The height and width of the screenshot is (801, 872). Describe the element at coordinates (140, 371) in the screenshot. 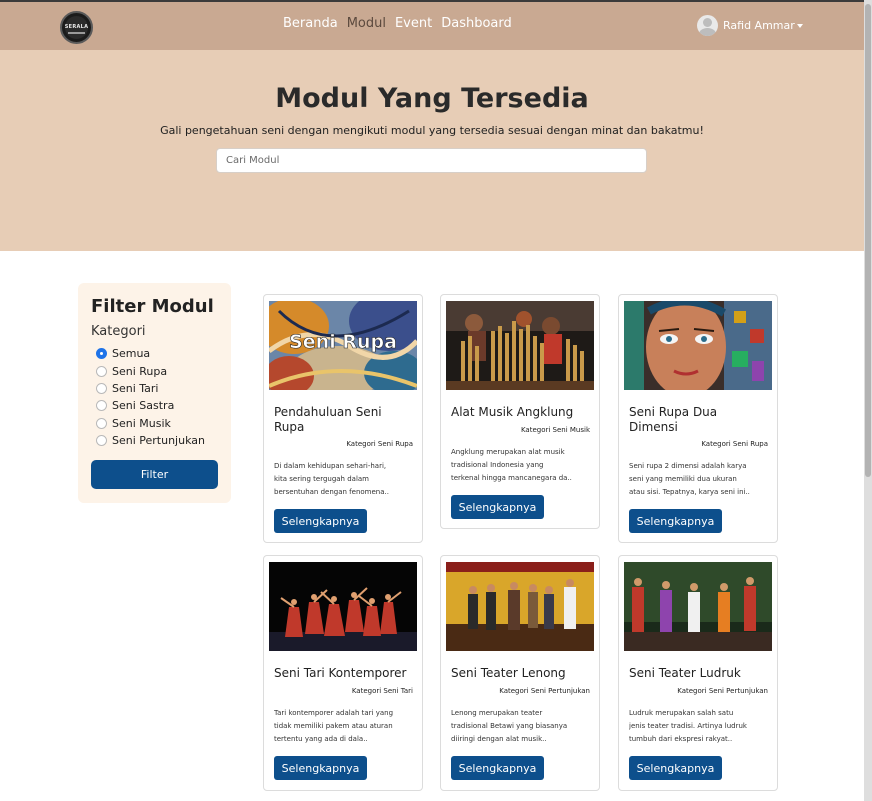

I see `radio-label: Seni Rupa` at that location.